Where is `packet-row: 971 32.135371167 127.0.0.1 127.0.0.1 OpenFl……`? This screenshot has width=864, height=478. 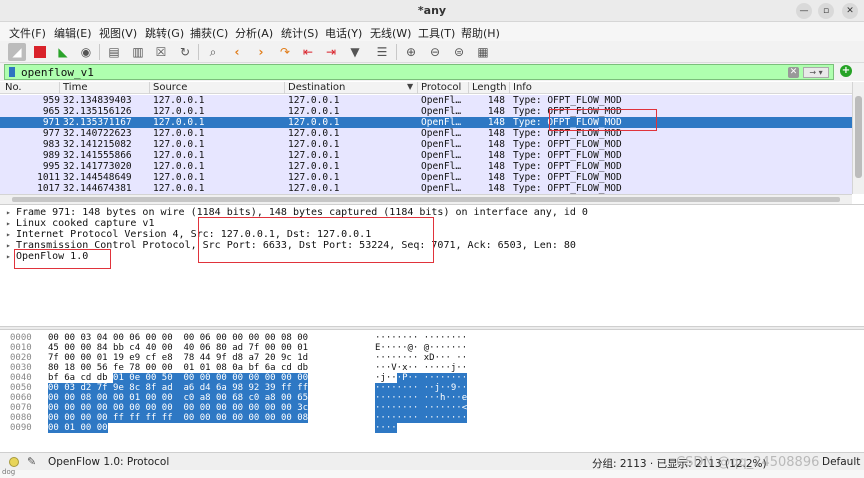
packet-row: 971 32.135371167 127.0.0.1 127.0.0.1 OpenFl…… is located at coordinates (426, 122).